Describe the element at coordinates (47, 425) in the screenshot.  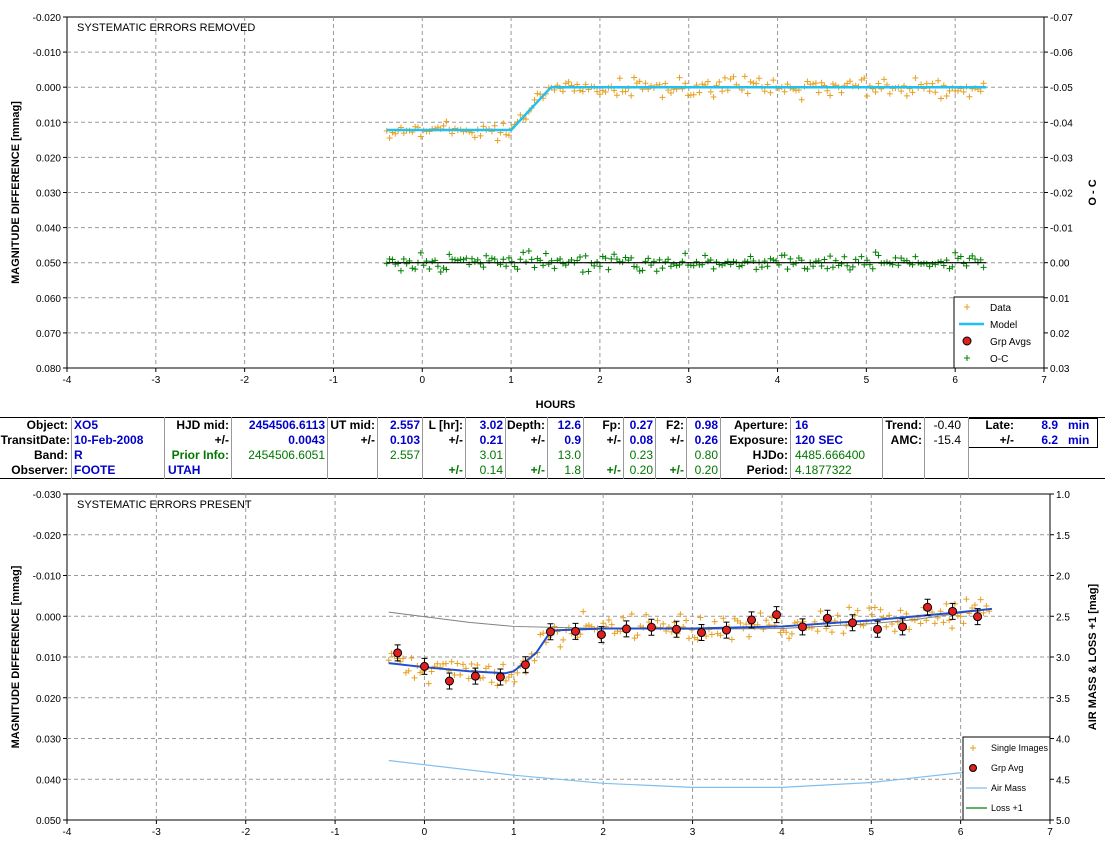
I see `object-label: Object:` at that location.